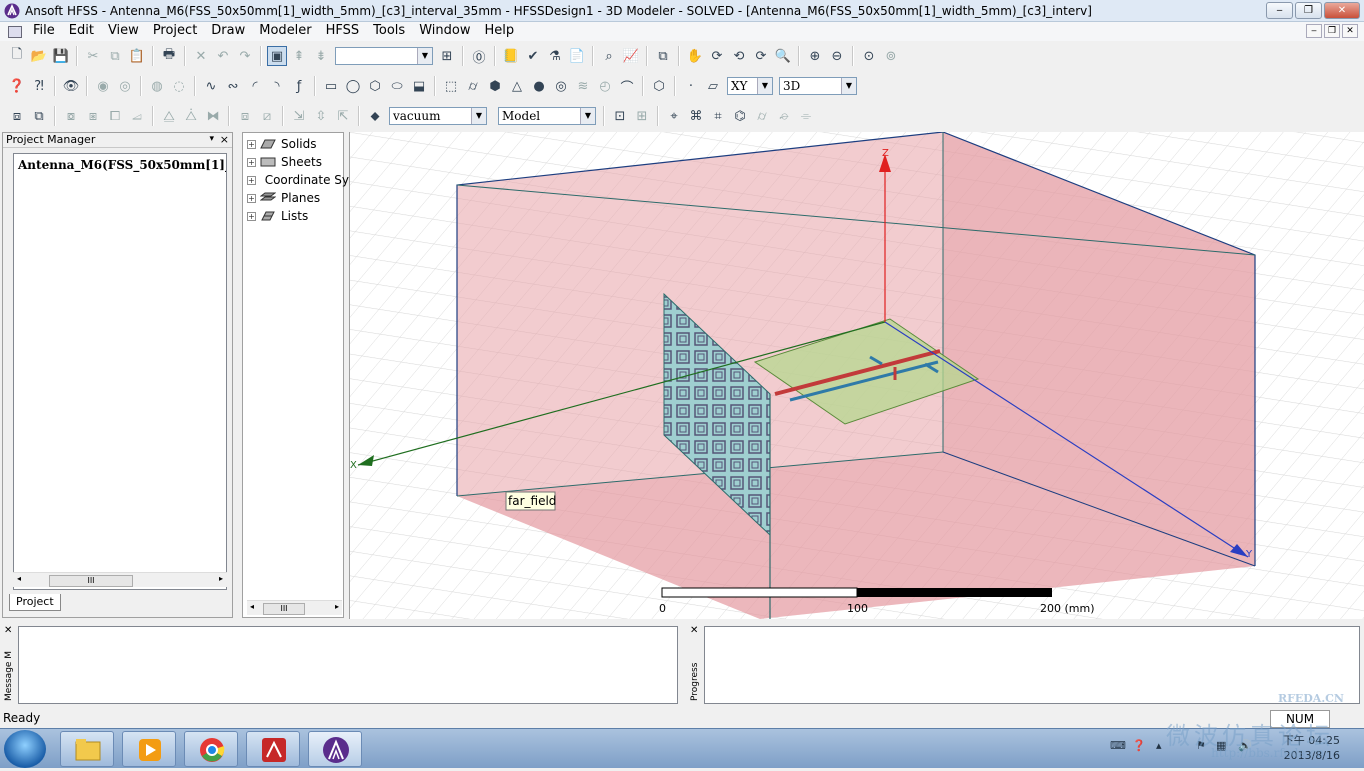 The width and height of the screenshot is (1364, 771). Describe the element at coordinates (438, 116) in the screenshot. I see `material-combo: vacuum ▼` at that location.